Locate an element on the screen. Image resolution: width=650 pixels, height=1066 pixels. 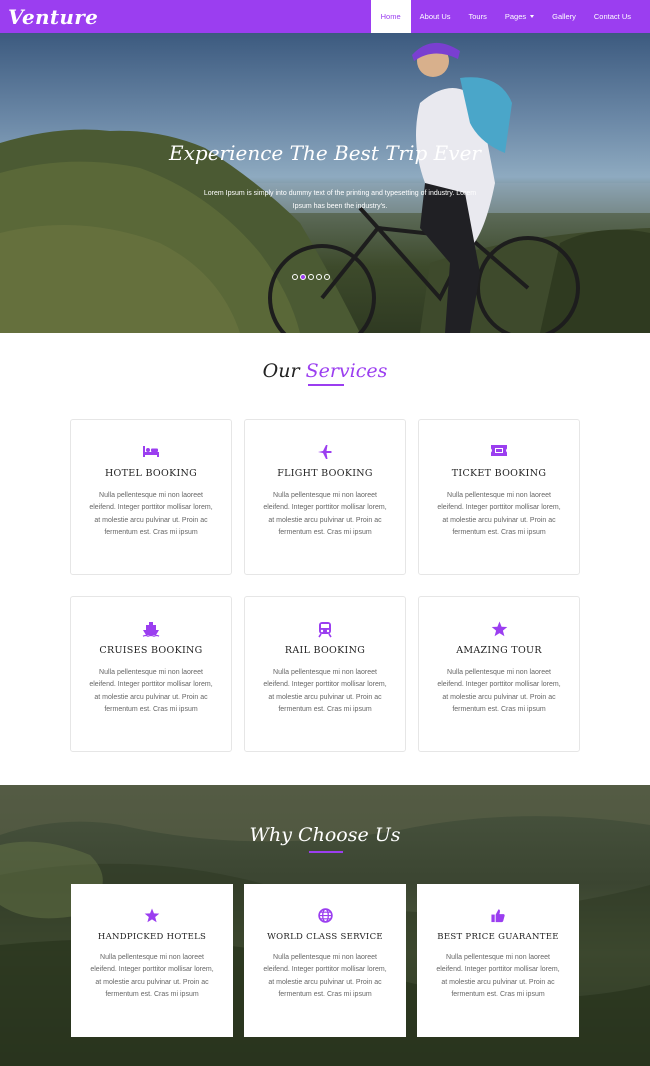
services-heading: Our Services is located at coordinates (325, 371).